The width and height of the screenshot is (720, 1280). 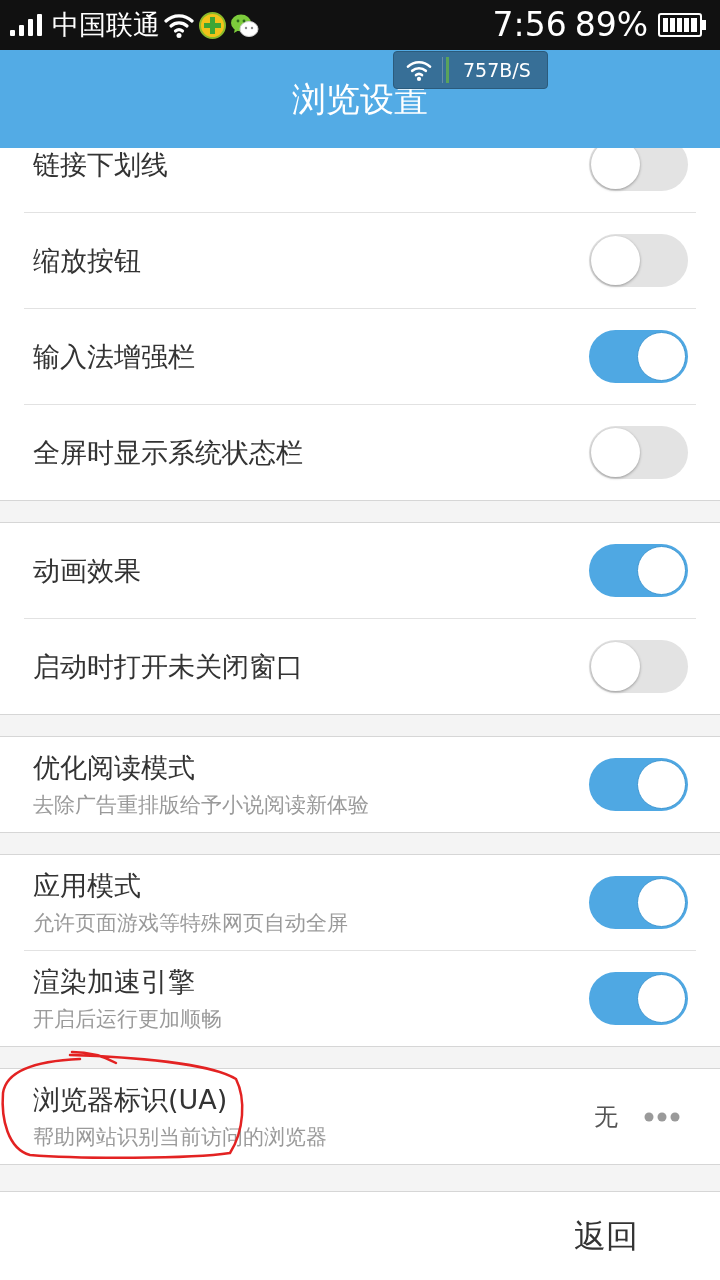 I want to click on setting-label: 全屏时显示系统状态栏, so click(x=168, y=452).